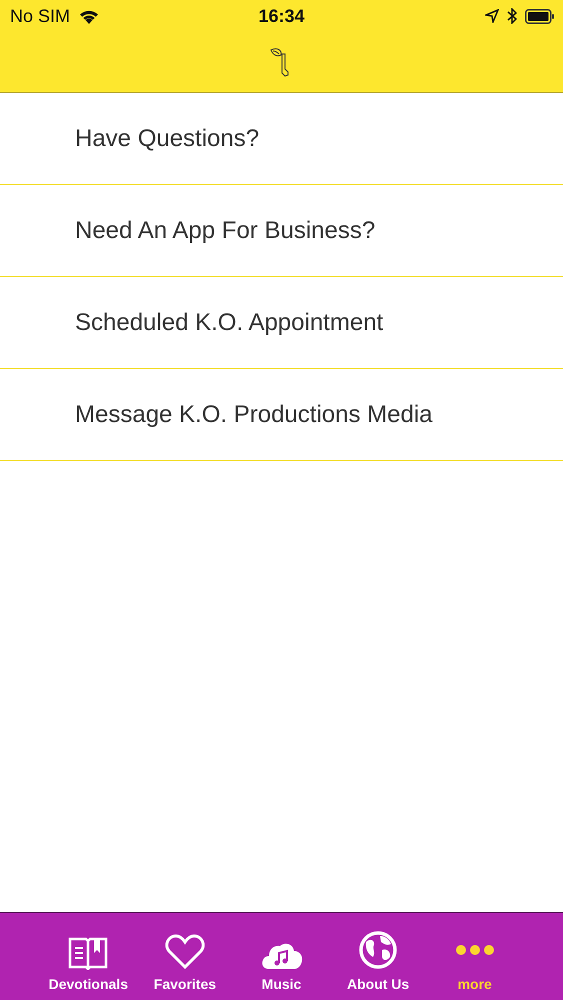 Image resolution: width=563 pixels, height=1000 pixels. I want to click on tab-item: About Us, so click(378, 956).